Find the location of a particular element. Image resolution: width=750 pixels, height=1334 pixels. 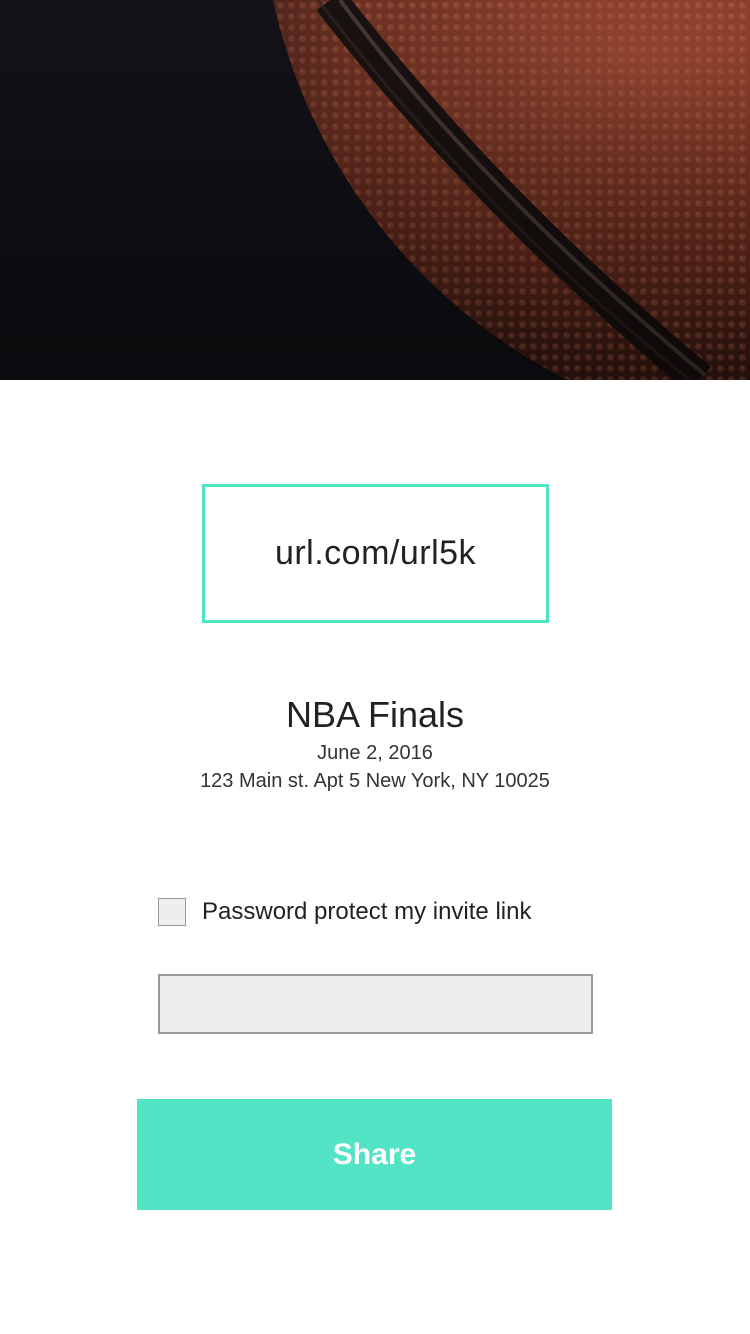

invite-url-text: url.com/url5k is located at coordinates (375, 553).